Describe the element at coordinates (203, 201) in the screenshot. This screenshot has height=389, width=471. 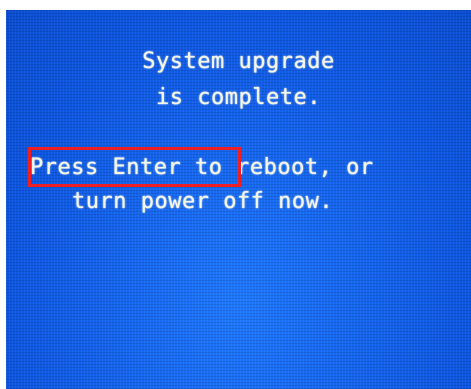
I see `reboot-instruction-line-2: turn power off now.` at that location.